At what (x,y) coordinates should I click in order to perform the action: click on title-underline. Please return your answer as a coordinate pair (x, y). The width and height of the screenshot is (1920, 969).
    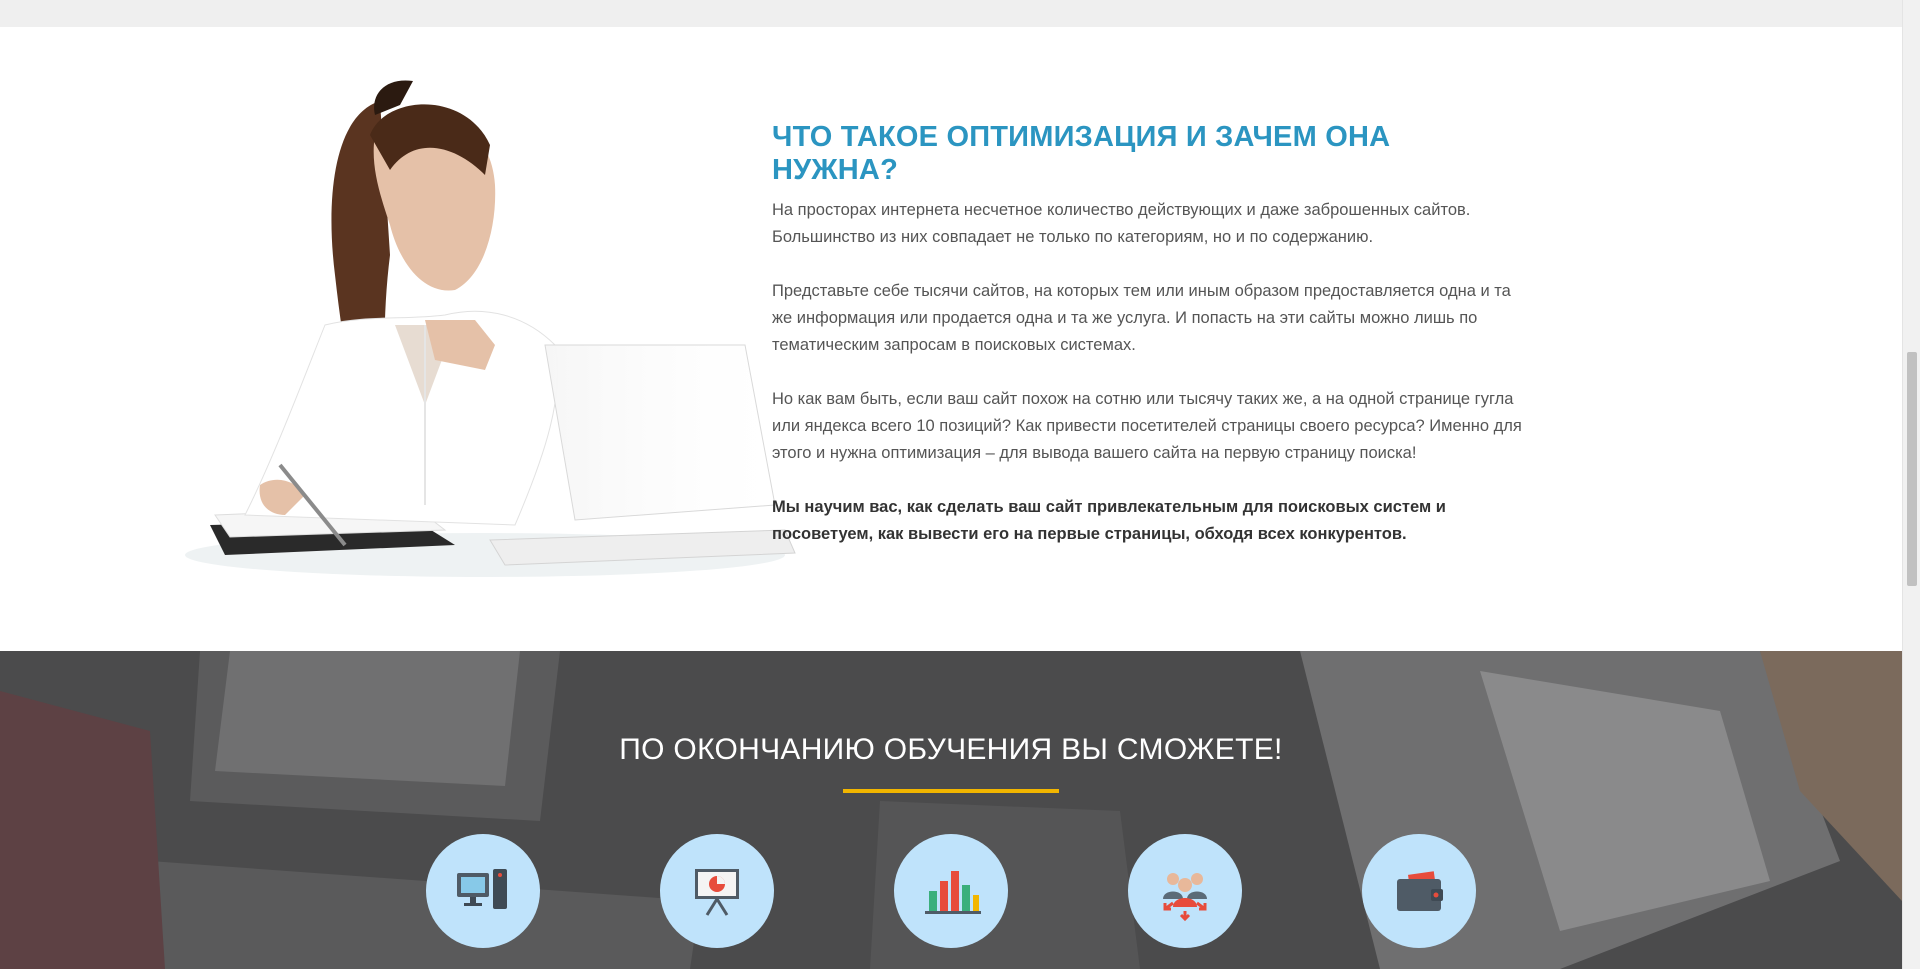
    Looking at the image, I should click on (951, 791).